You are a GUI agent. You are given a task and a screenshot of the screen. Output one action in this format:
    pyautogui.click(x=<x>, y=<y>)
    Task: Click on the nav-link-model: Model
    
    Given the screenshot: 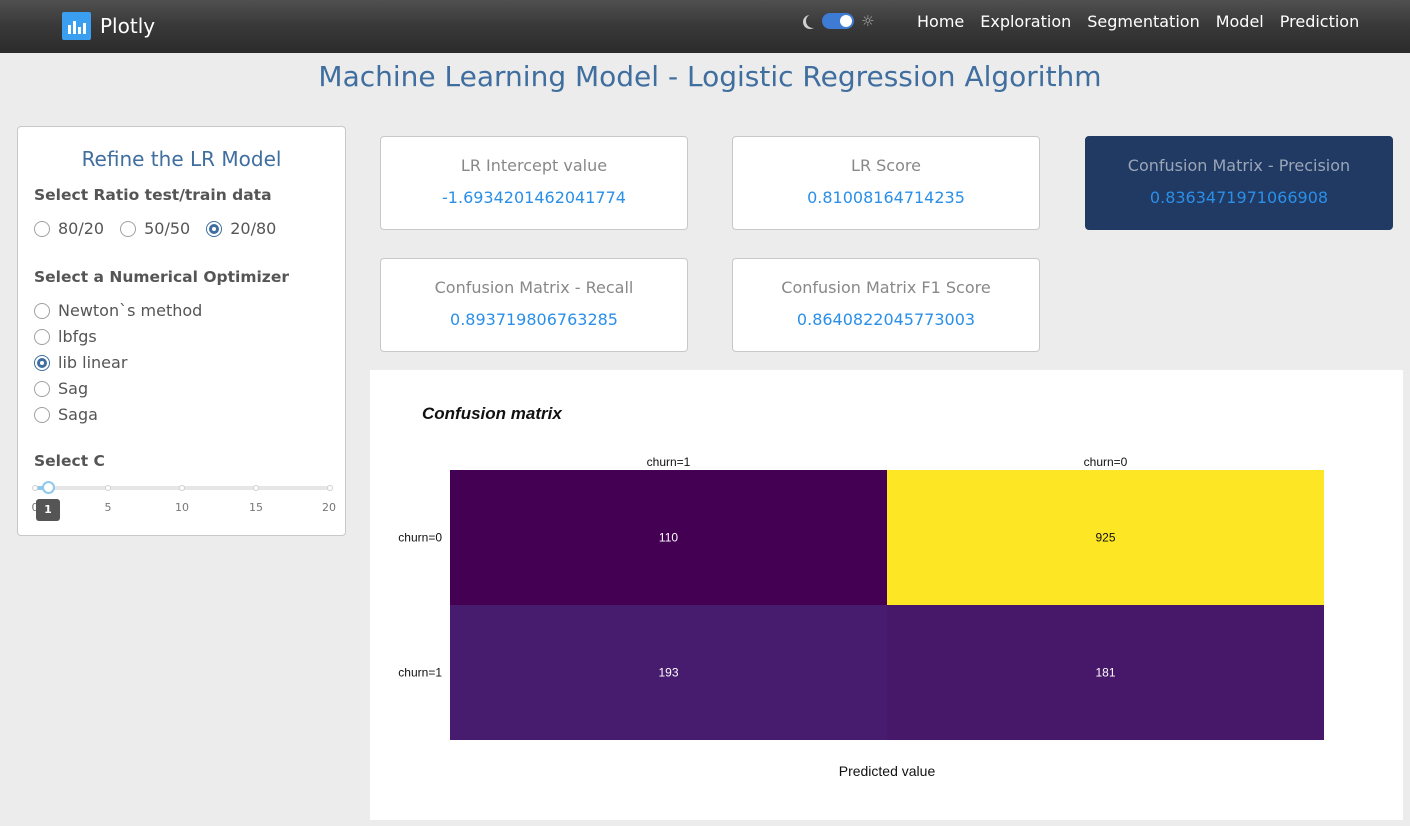 What is the action you would take?
    pyautogui.click(x=1240, y=22)
    